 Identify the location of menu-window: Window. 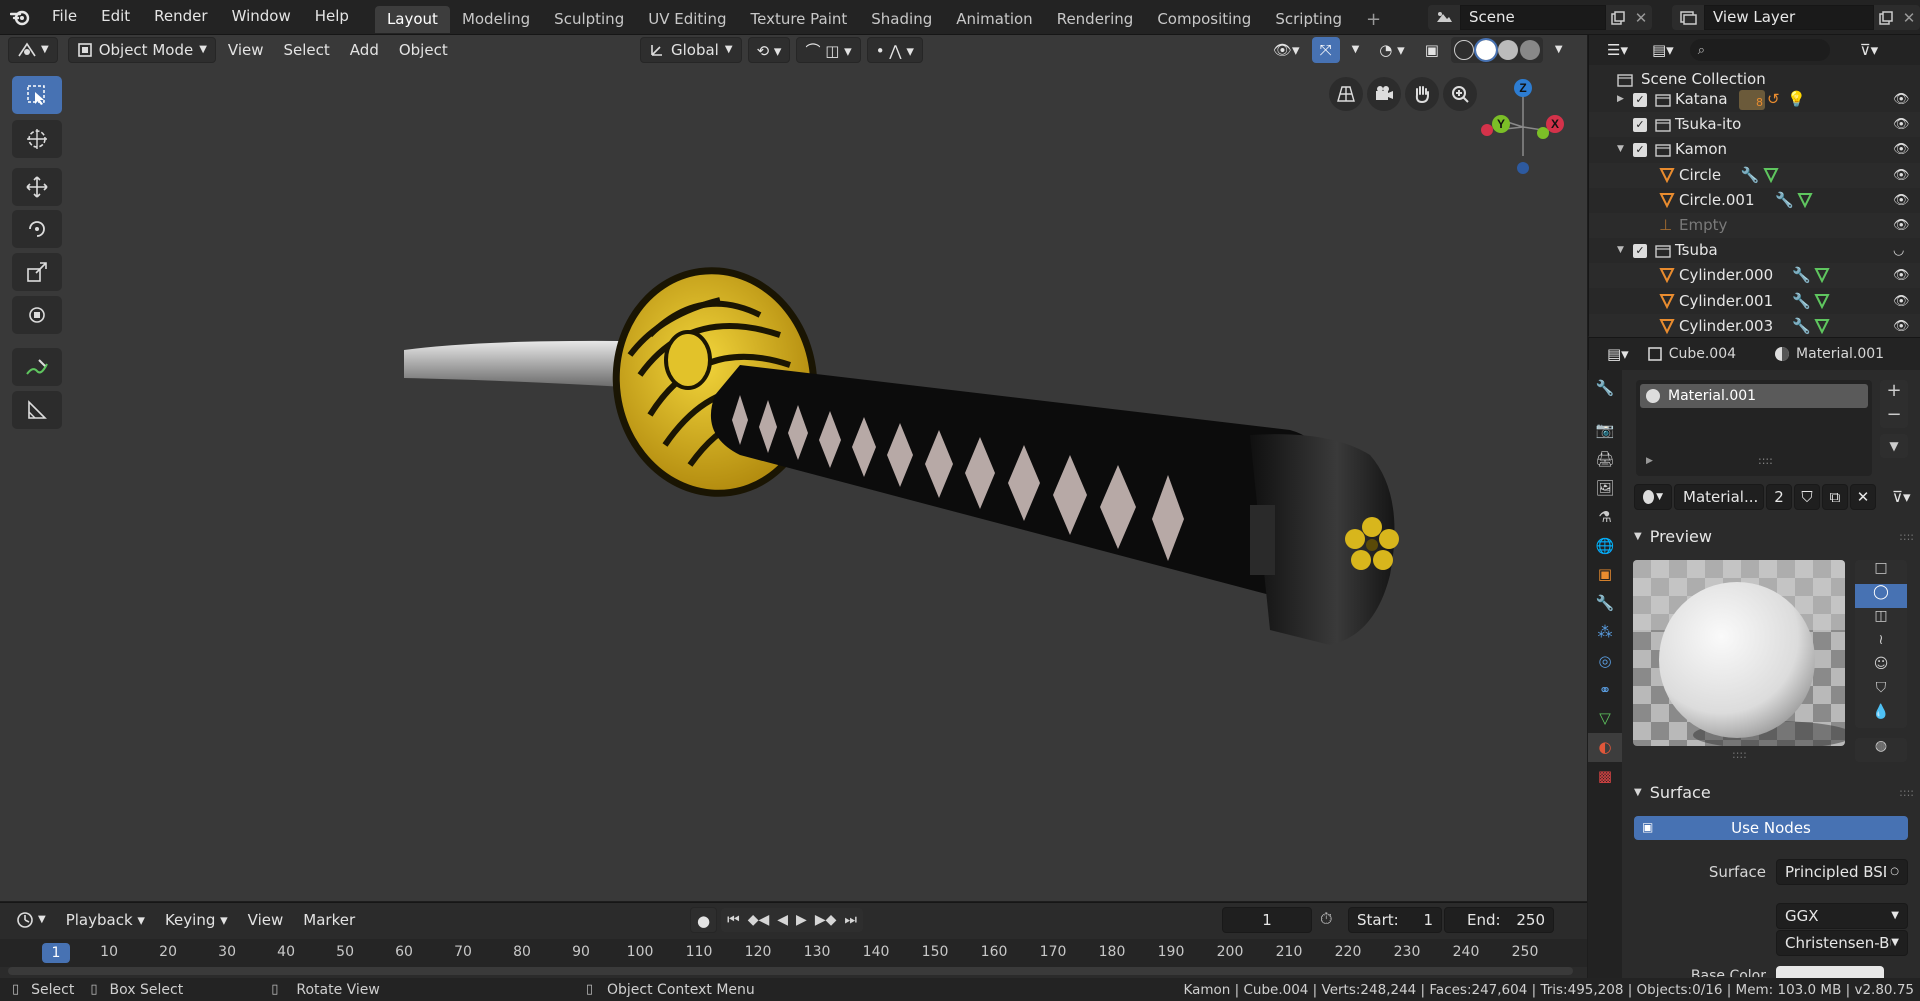
(261, 17).